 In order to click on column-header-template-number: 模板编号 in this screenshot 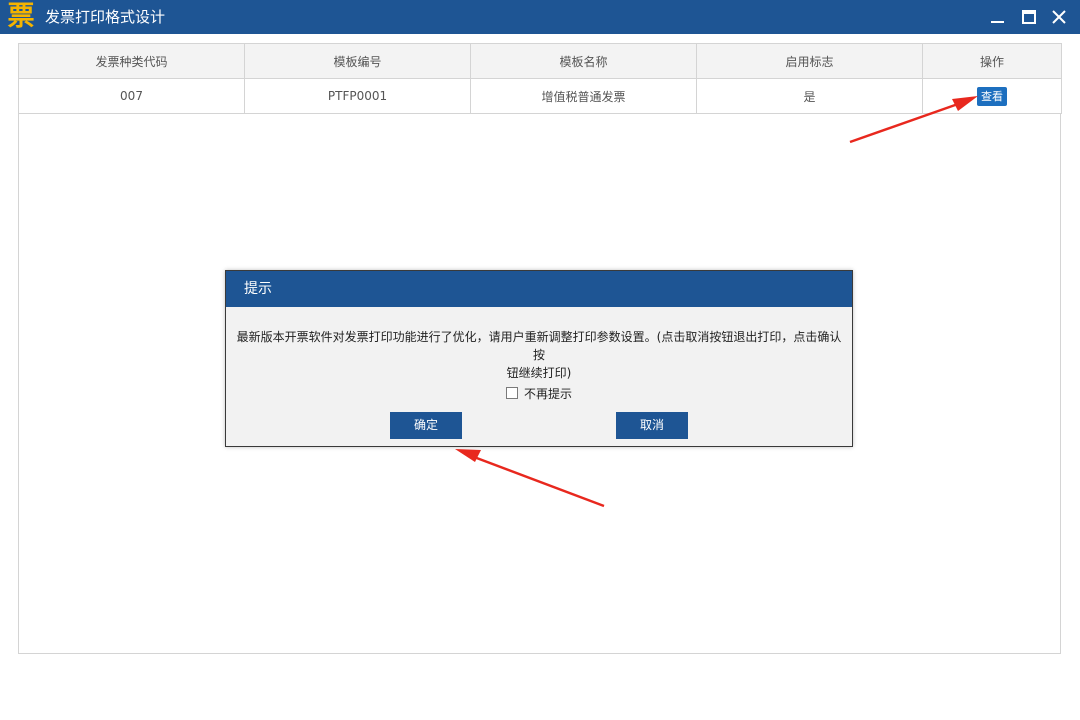, I will do `click(357, 61)`.